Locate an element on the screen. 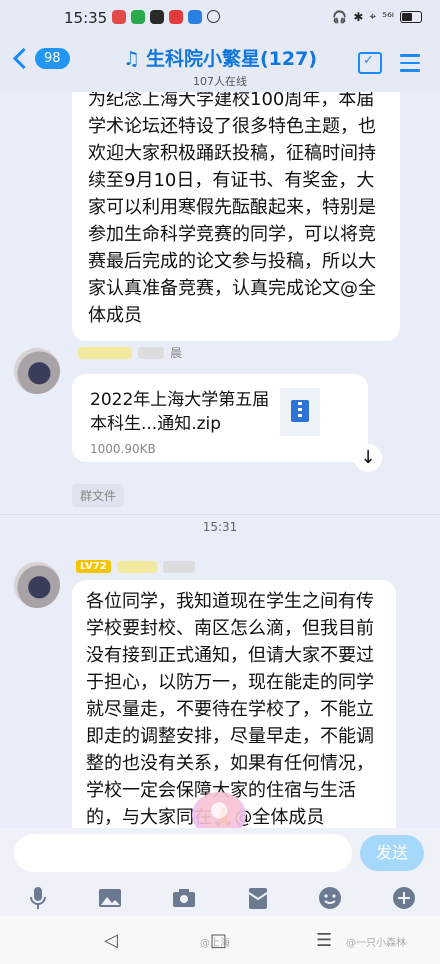 The image size is (440, 964). zip-file-icon is located at coordinates (300, 412).